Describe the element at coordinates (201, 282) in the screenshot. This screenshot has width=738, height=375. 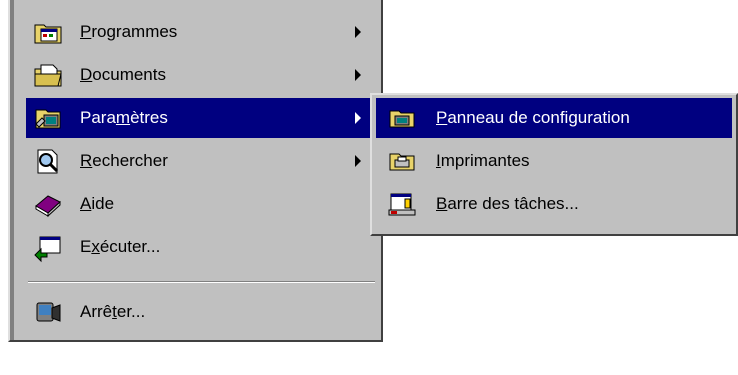
I see `menu-separator` at that location.